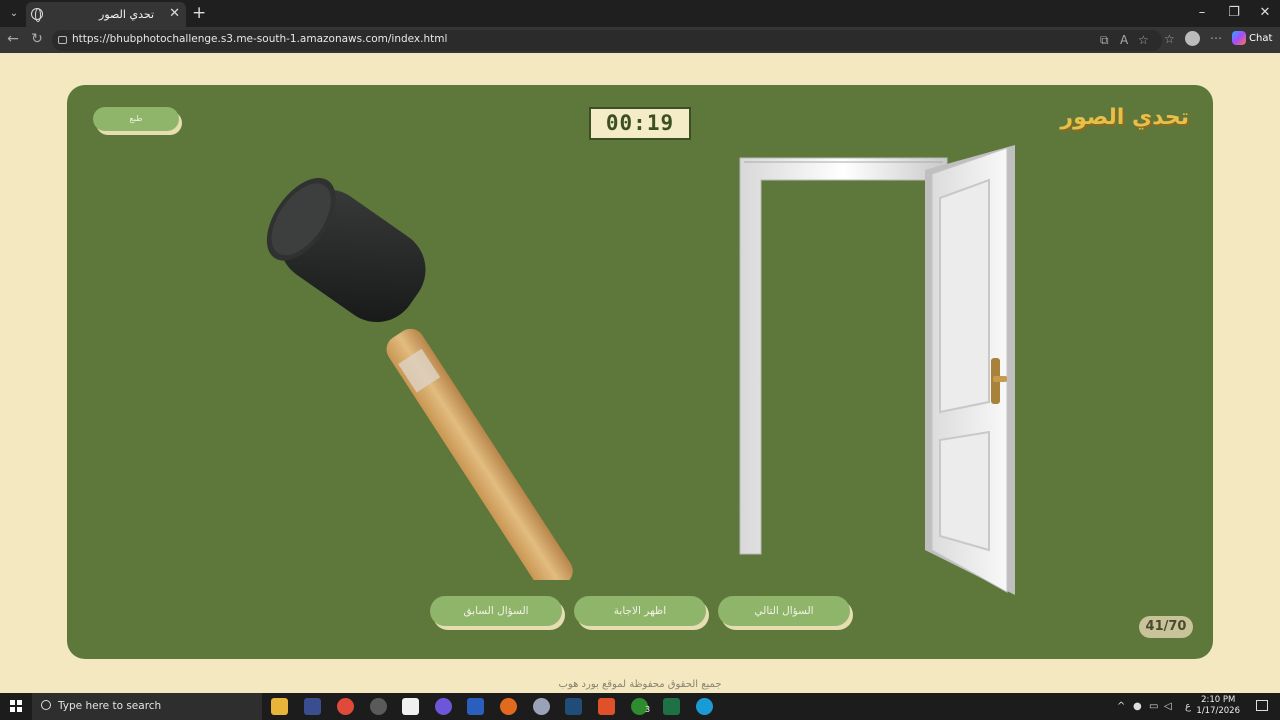 Image resolution: width=1280 pixels, height=720 pixels. What do you see at coordinates (37, 15) in the screenshot?
I see `globe-icon` at bounding box center [37, 15].